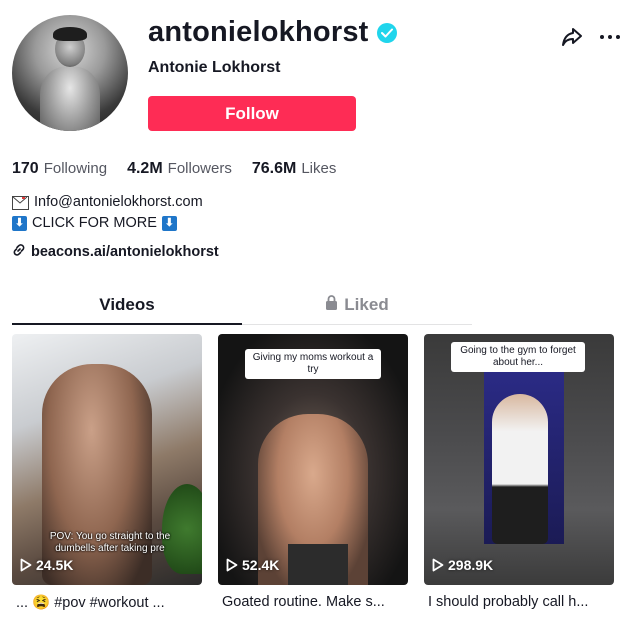  Describe the element at coordinates (520, 469) in the screenshot. I see `video-person` at that location.